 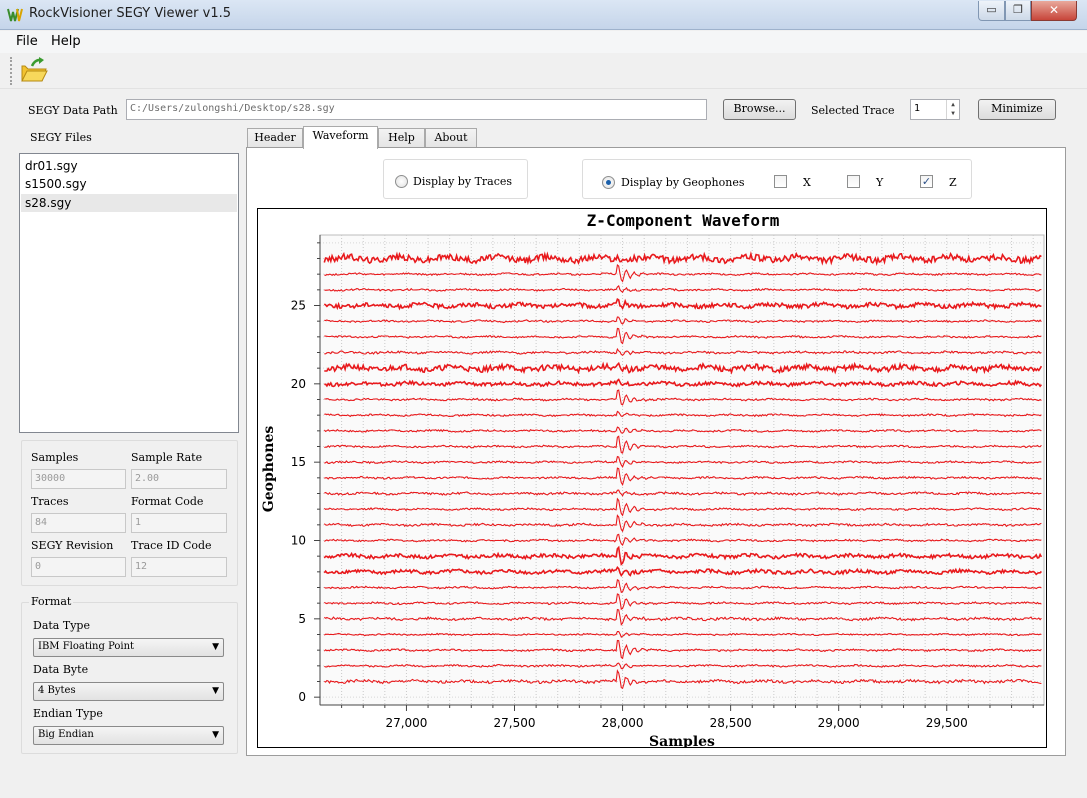 What do you see at coordinates (935, 109) in the screenshot?
I see `selected-trace-spinbox: 1 ▲ ▼` at bounding box center [935, 109].